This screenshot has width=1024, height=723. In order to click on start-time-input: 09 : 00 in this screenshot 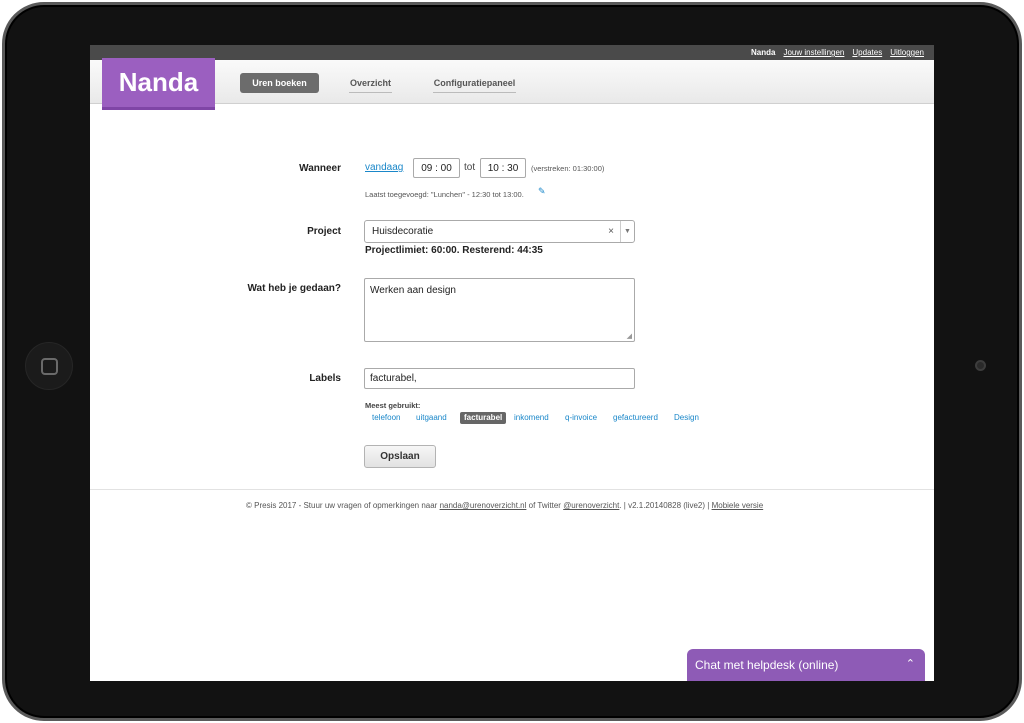, I will do `click(436, 168)`.